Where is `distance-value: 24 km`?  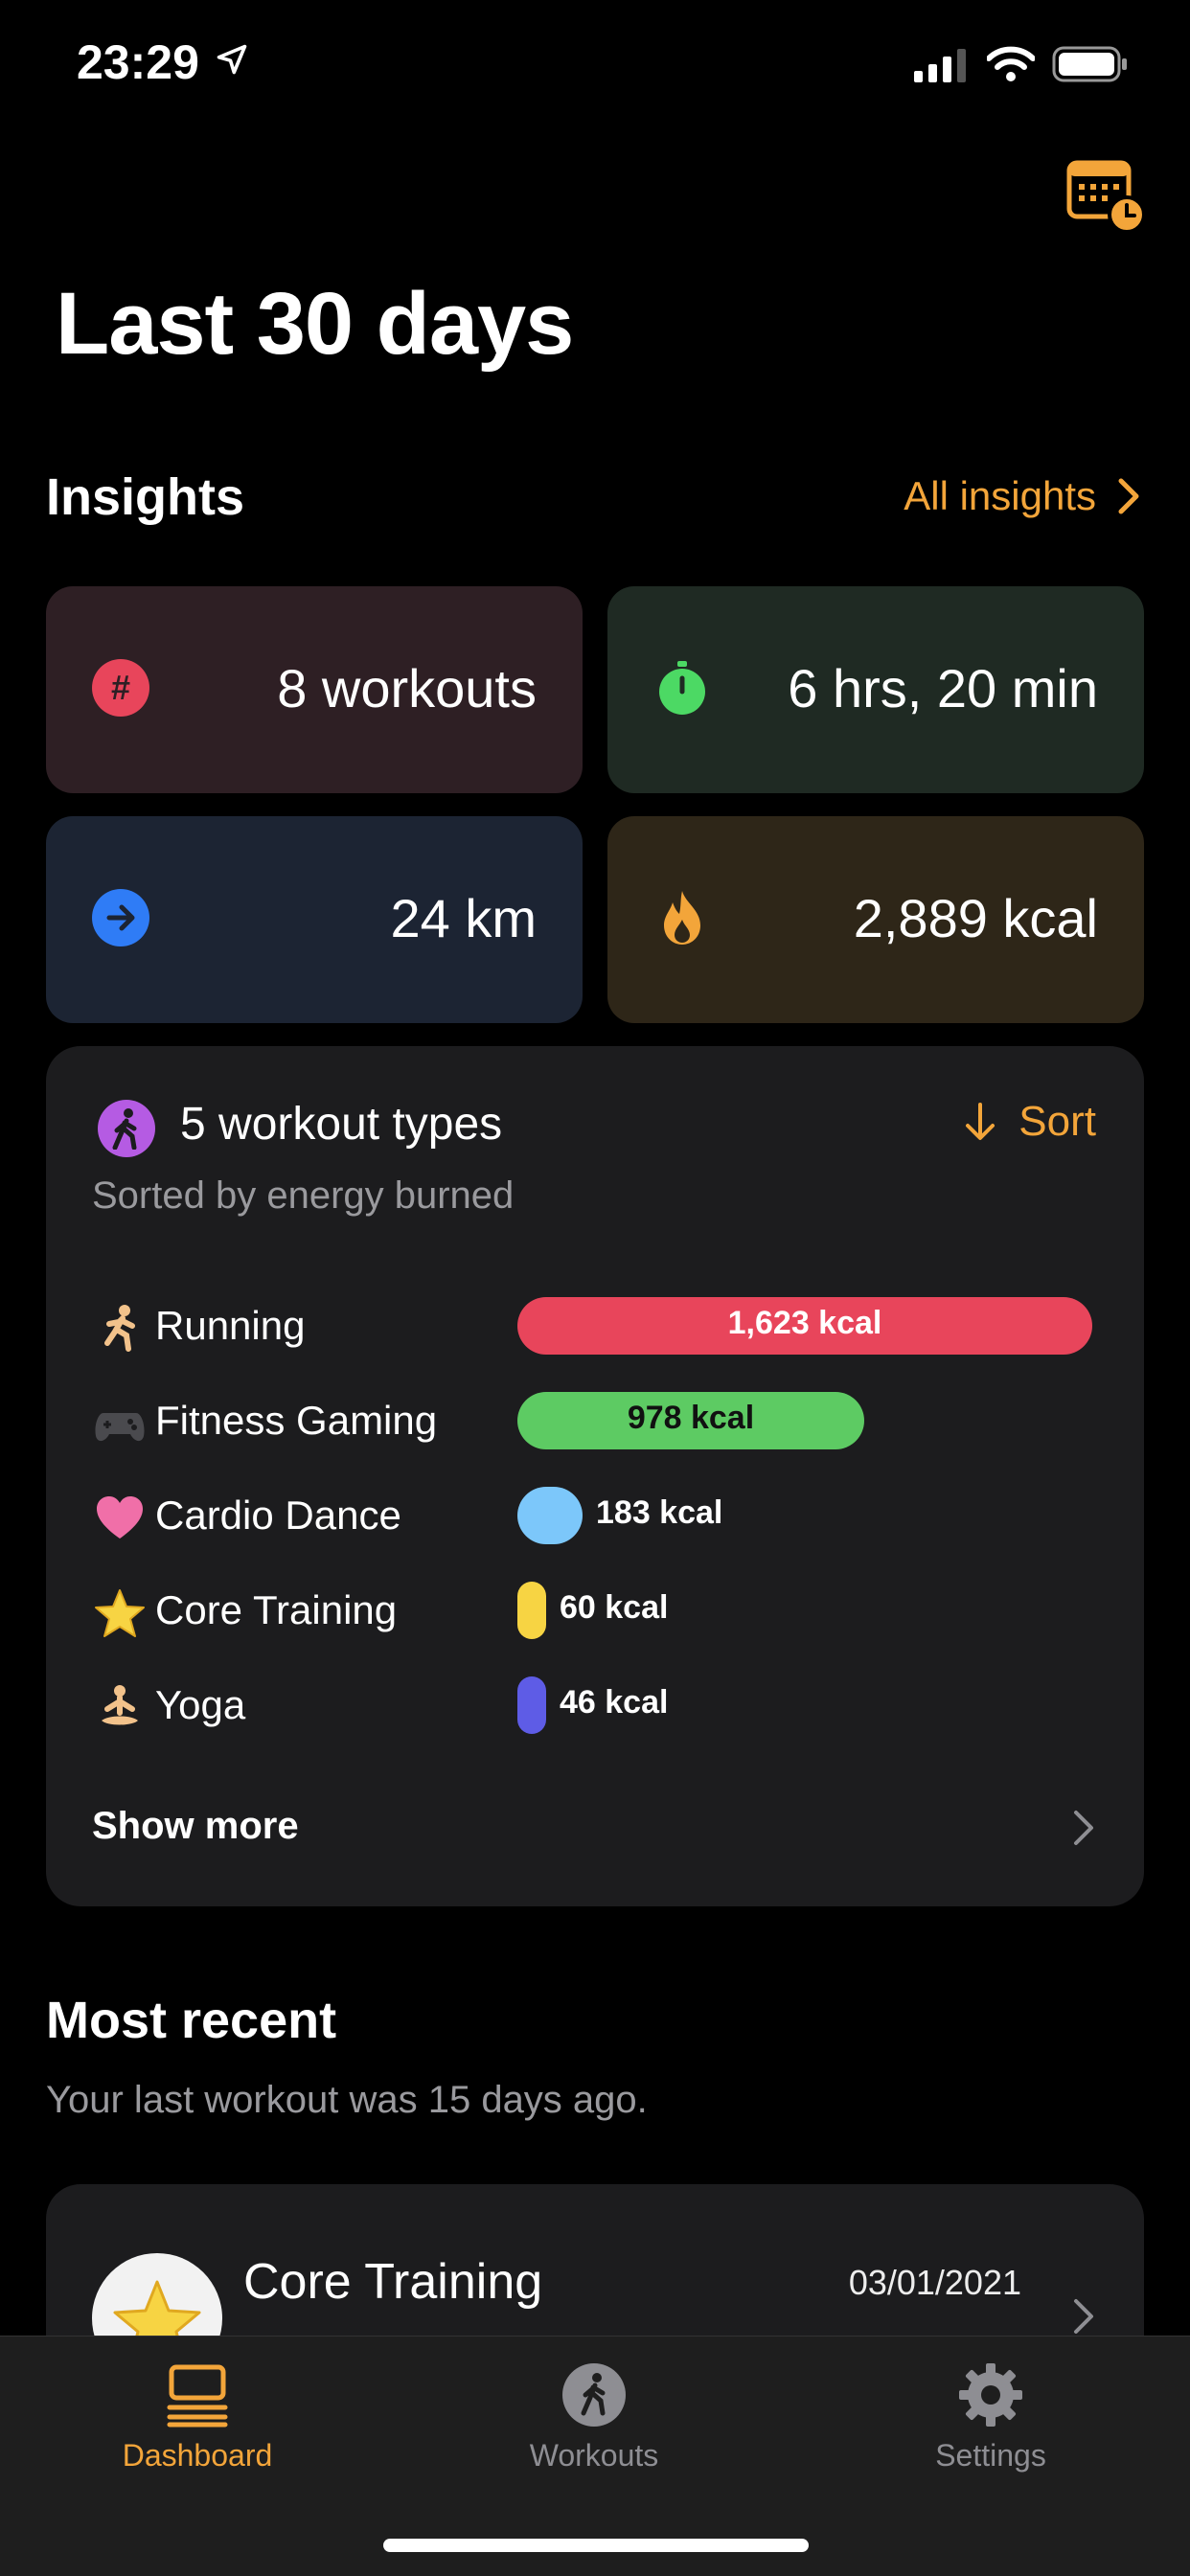
distance-value: 24 km is located at coordinates (464, 918).